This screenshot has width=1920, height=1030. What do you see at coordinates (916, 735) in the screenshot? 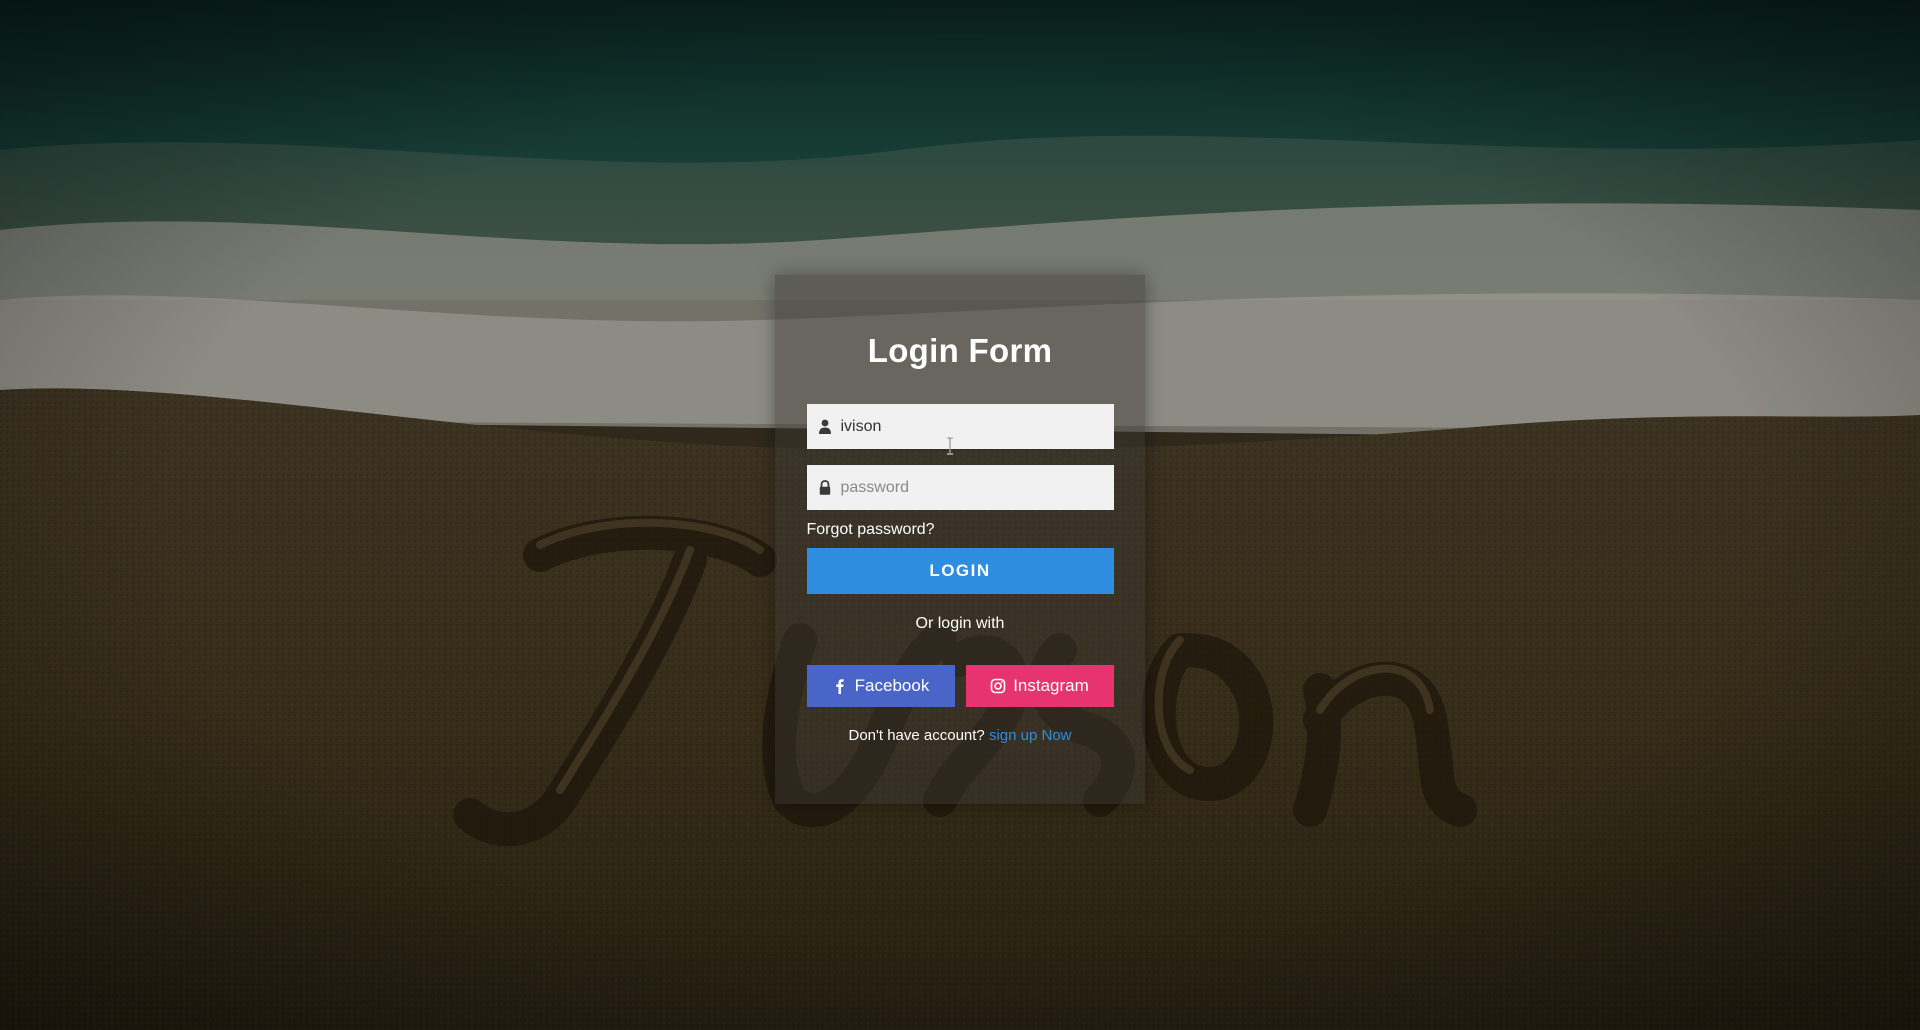
I see `signup-prompt-text: Don't have account?` at bounding box center [916, 735].